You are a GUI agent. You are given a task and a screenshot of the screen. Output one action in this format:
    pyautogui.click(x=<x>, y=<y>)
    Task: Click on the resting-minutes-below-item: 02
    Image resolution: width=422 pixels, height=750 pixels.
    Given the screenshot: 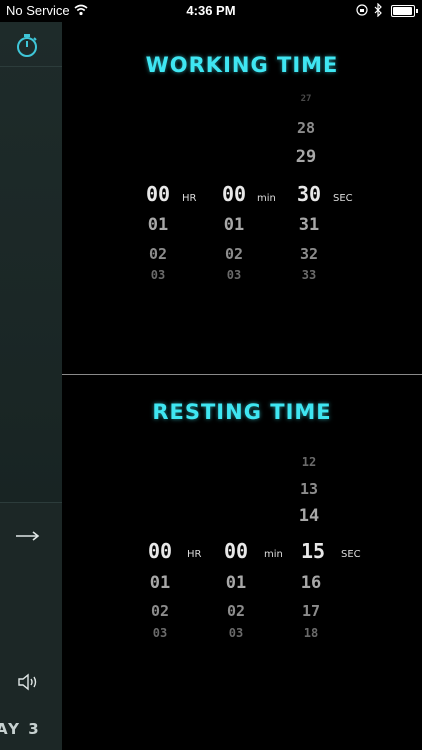 What is the action you would take?
    pyautogui.click(x=236, y=611)
    